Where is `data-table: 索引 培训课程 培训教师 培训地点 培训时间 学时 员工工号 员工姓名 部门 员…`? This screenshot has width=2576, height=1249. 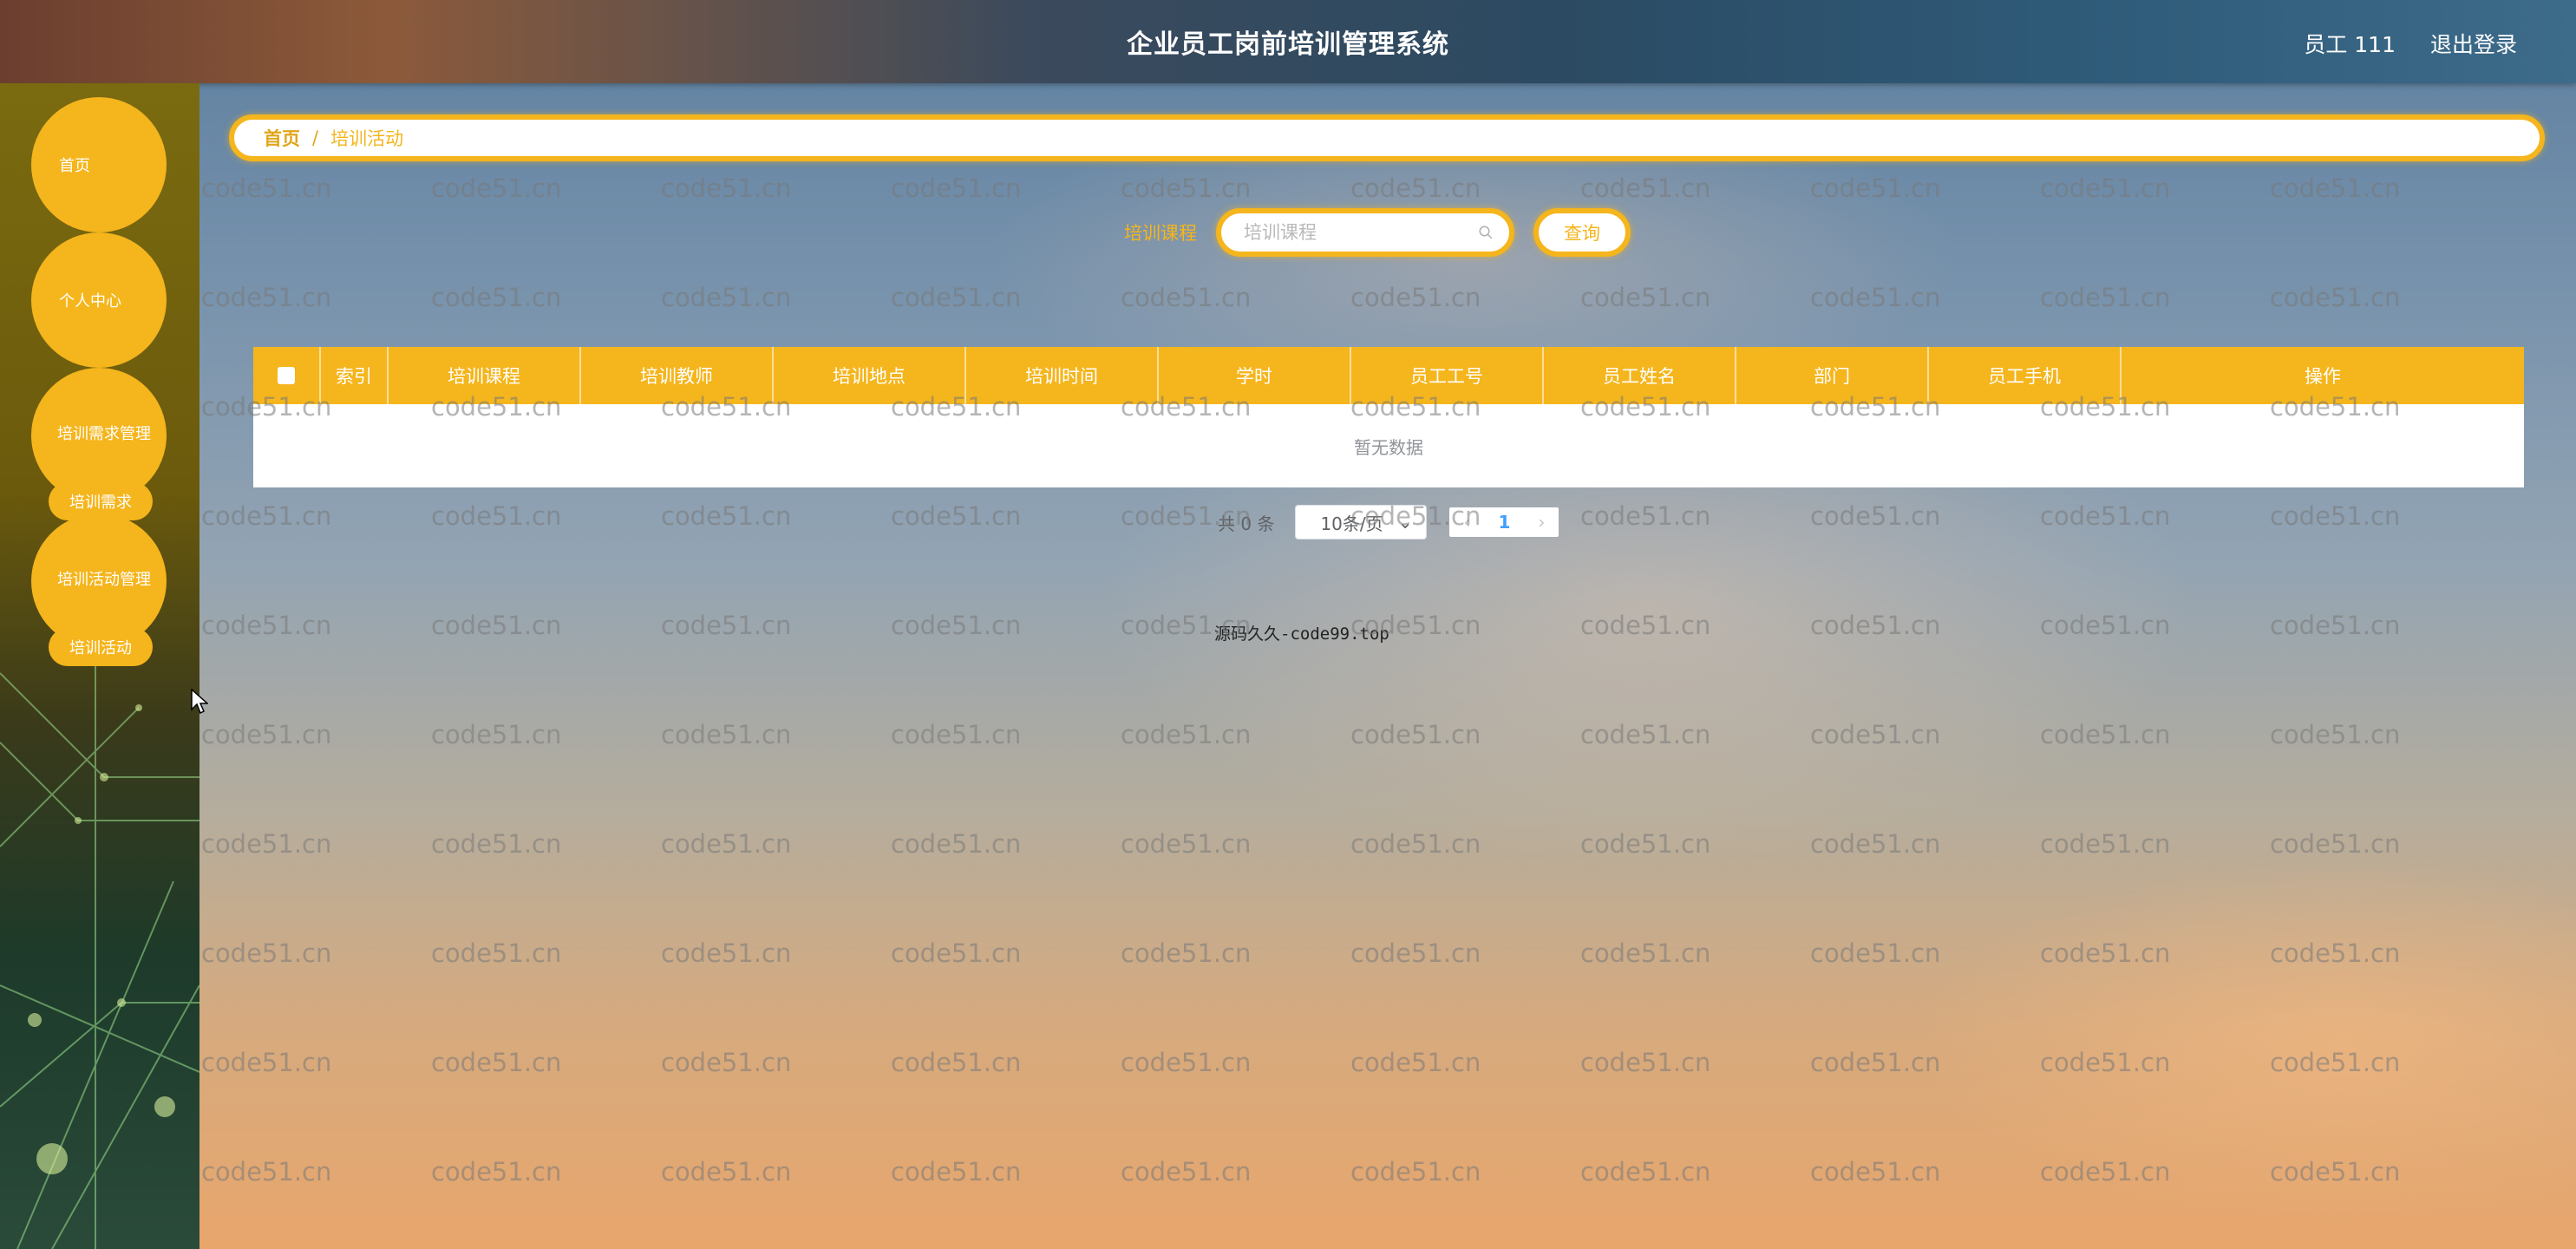
data-table: 索引 培训课程 培训教师 培训地点 培训时间 学时 员工工号 员工姓名 部门 员… is located at coordinates (1388, 417).